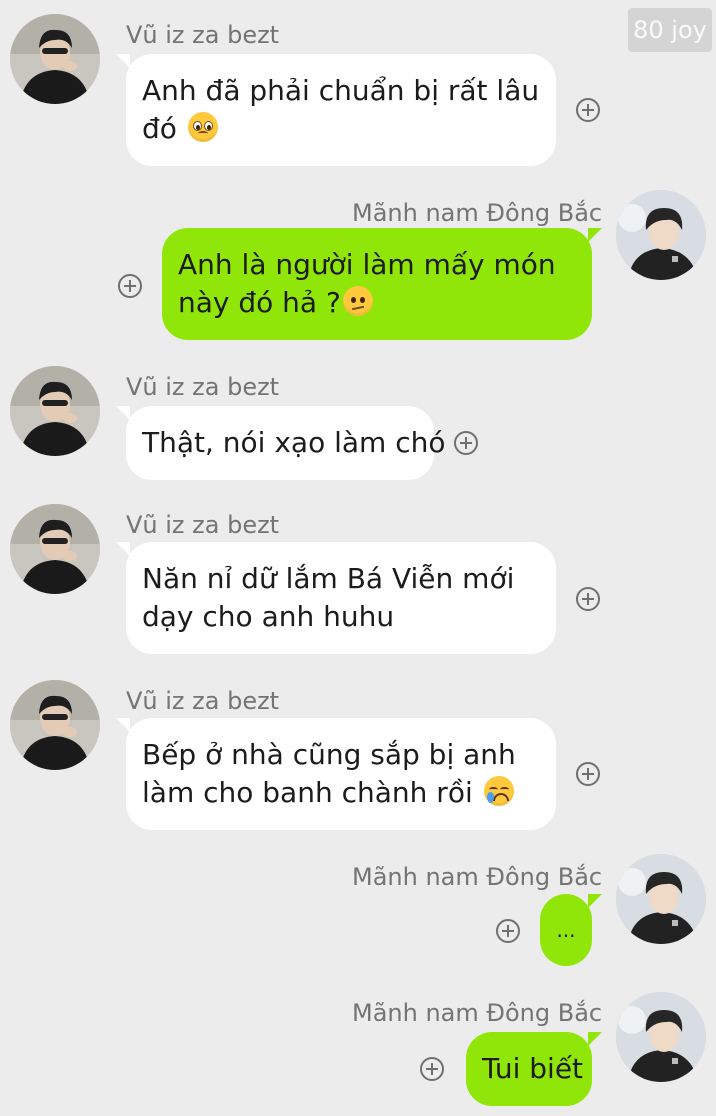 This screenshot has width=716, height=1116. Describe the element at coordinates (328, 578) in the screenshot. I see `message-text-line: Năn nỉ dữ lắm Bá Viễn mới` at that location.